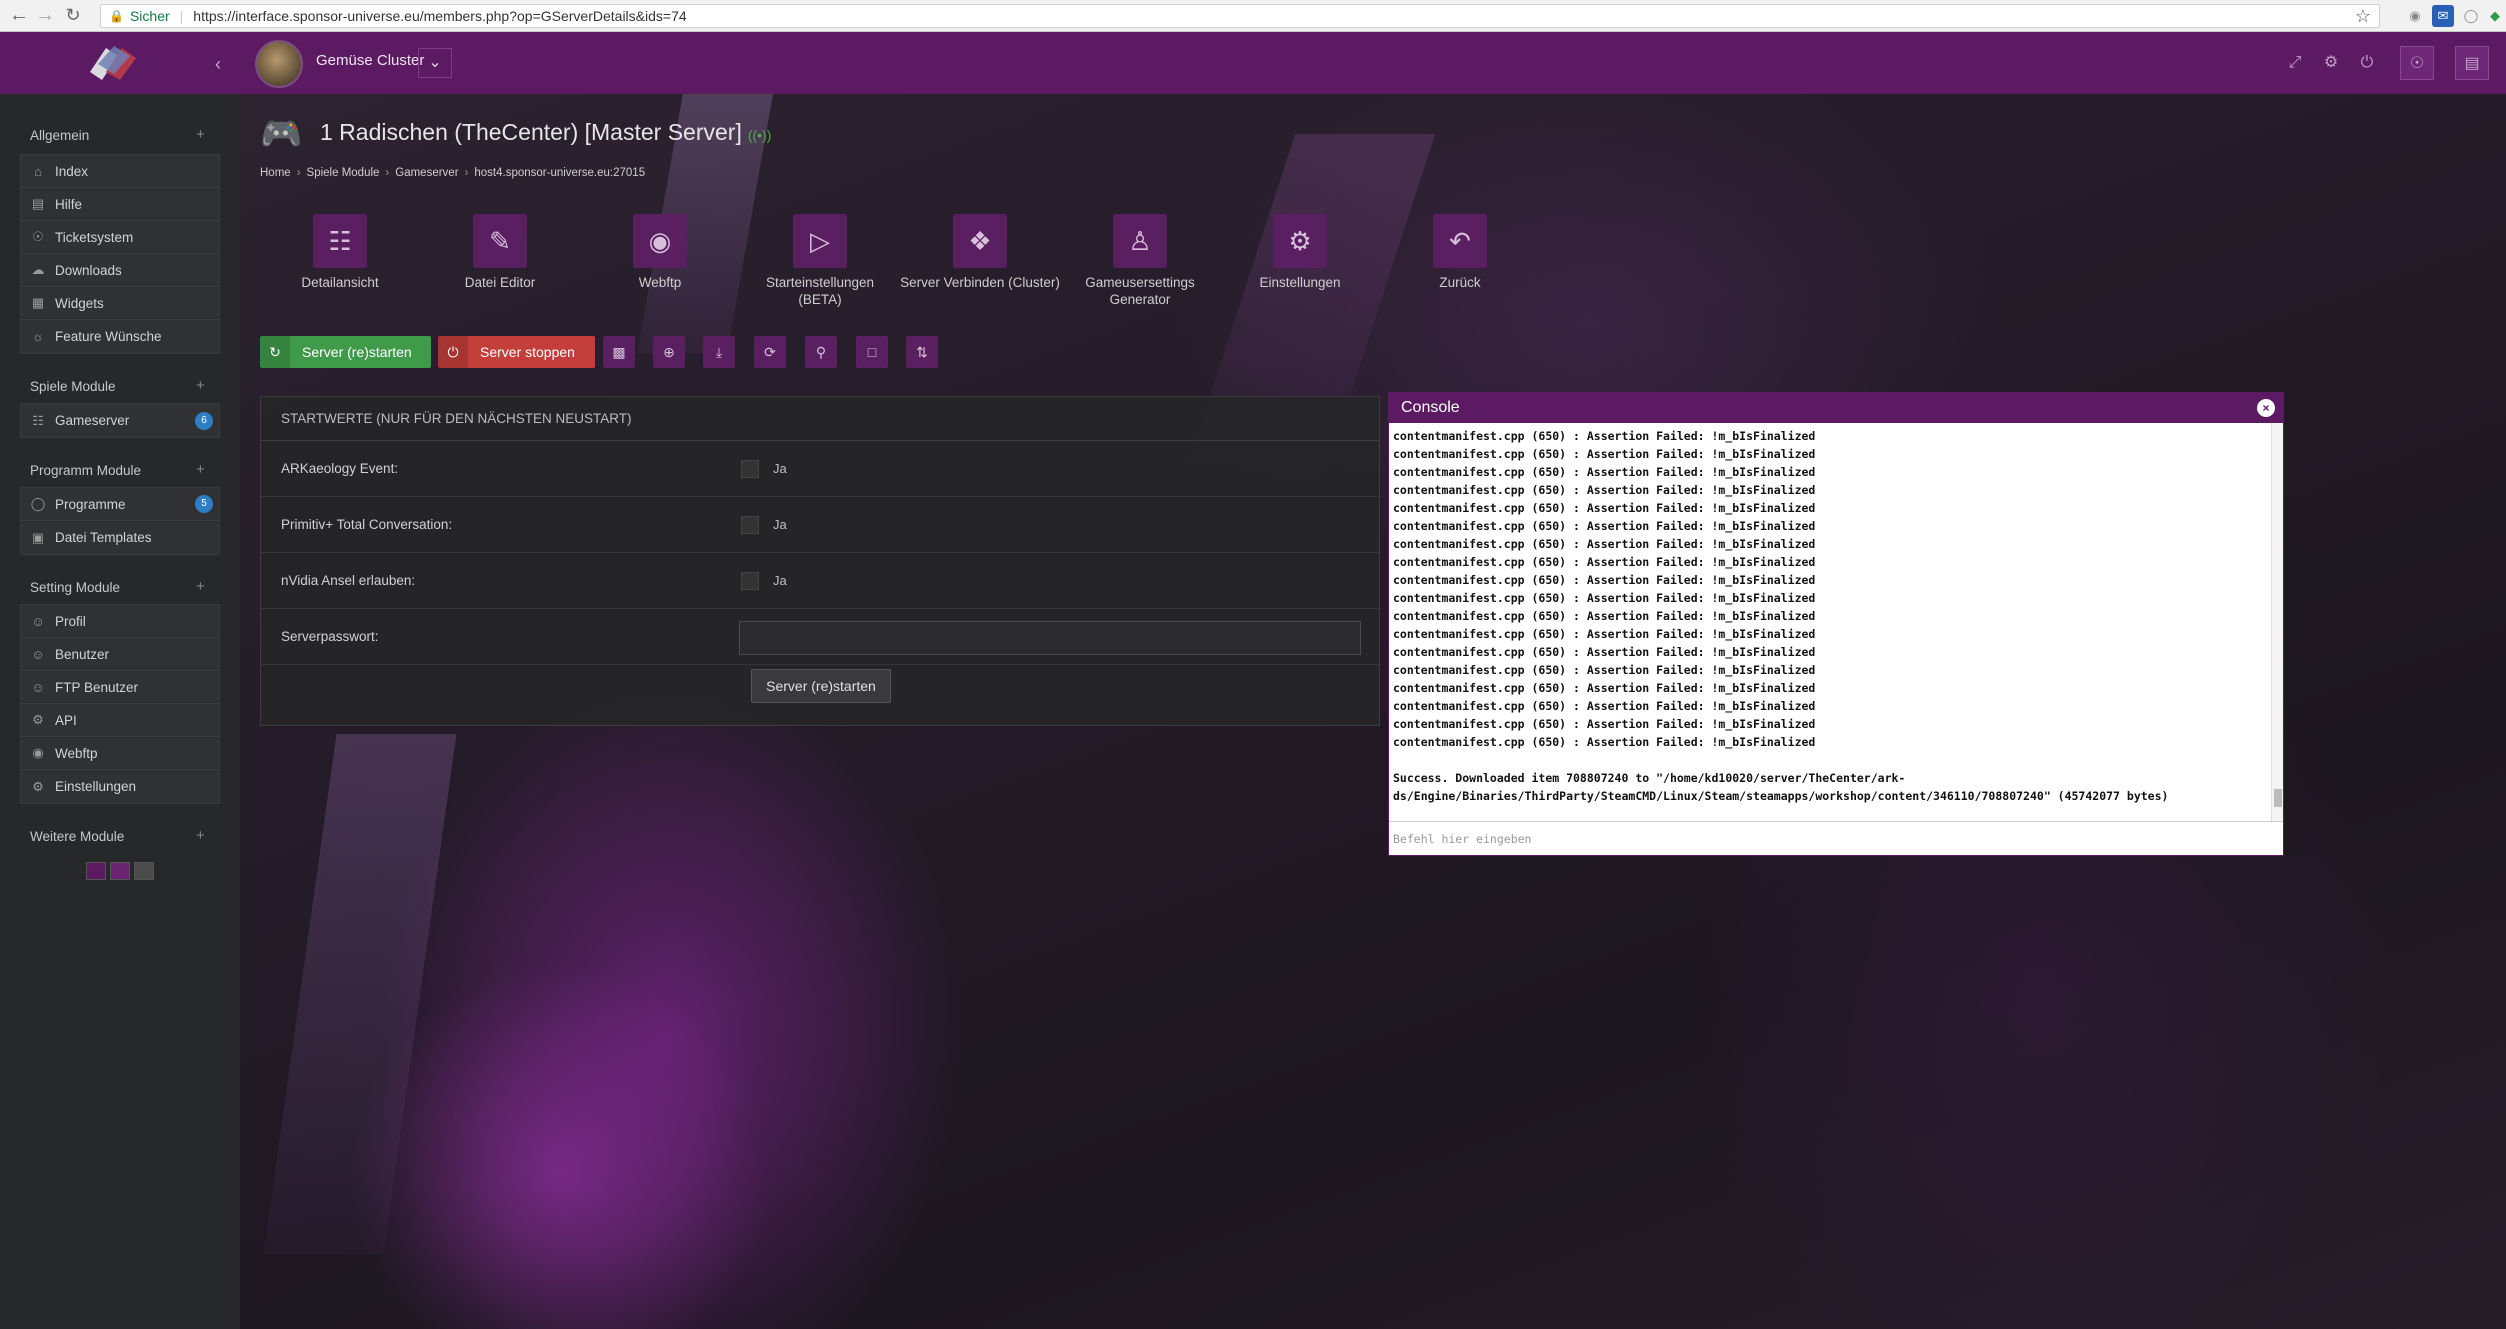  I want to click on book-icon: ▤, so click(38, 203).